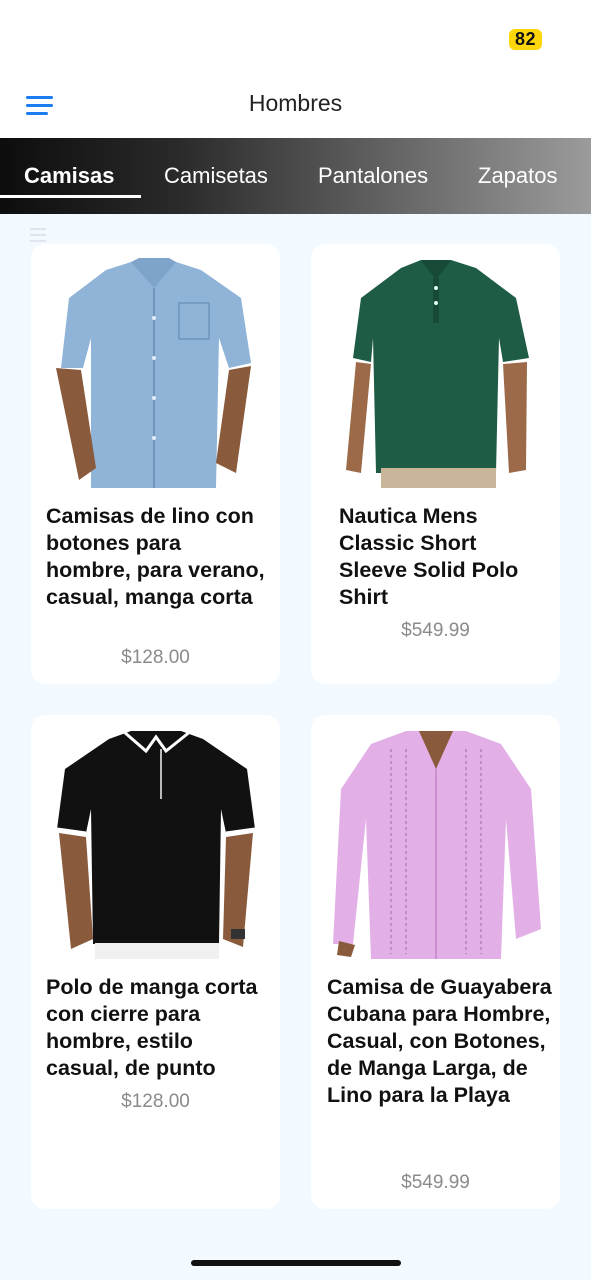 The image size is (591, 1280). I want to click on active-tab-indicator, so click(70, 196).